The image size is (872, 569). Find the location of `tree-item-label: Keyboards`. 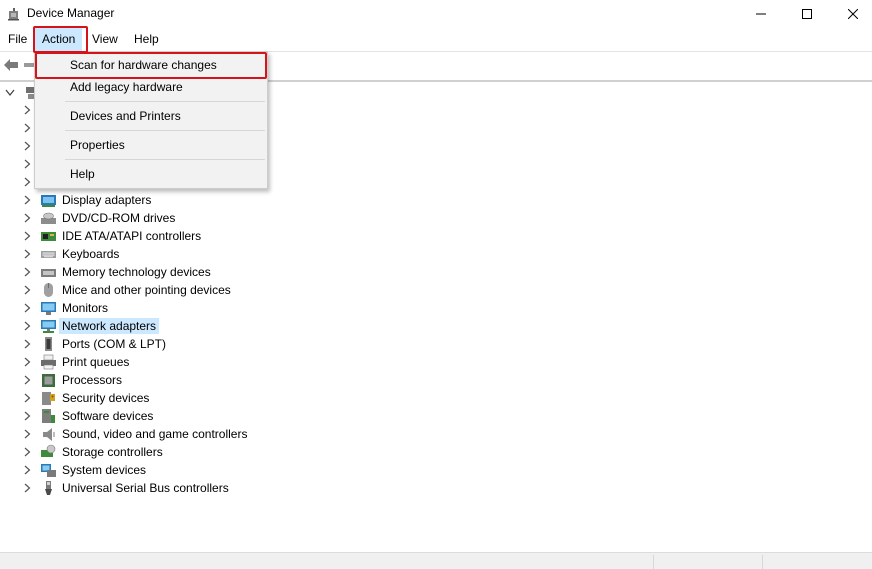

tree-item-label: Keyboards is located at coordinates (91, 254).